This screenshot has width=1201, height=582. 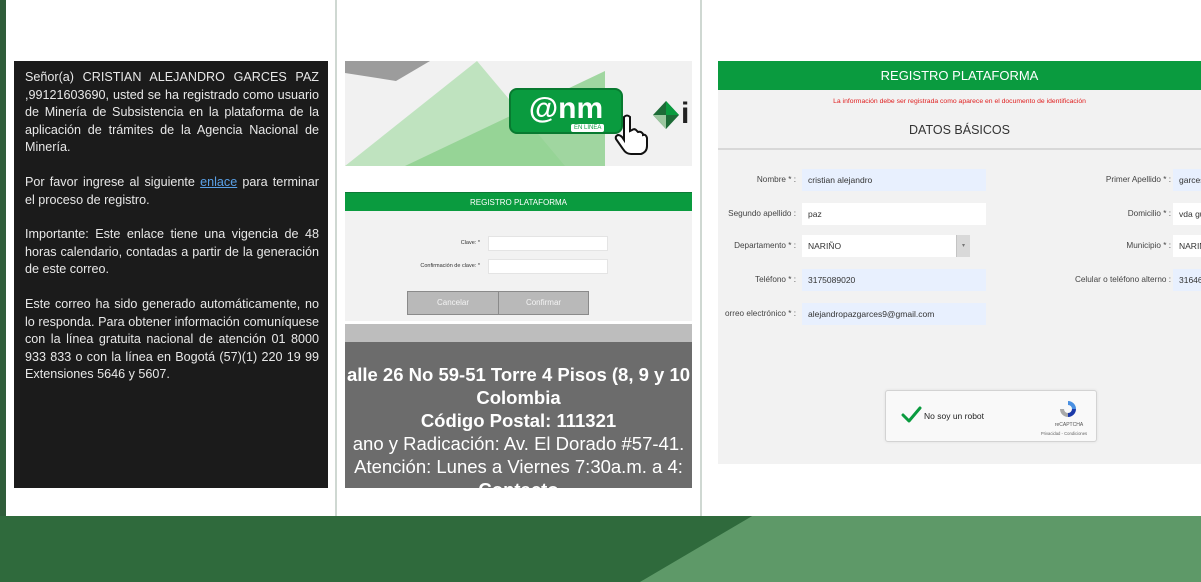 What do you see at coordinates (336, 258) in the screenshot?
I see `divider-left` at bounding box center [336, 258].